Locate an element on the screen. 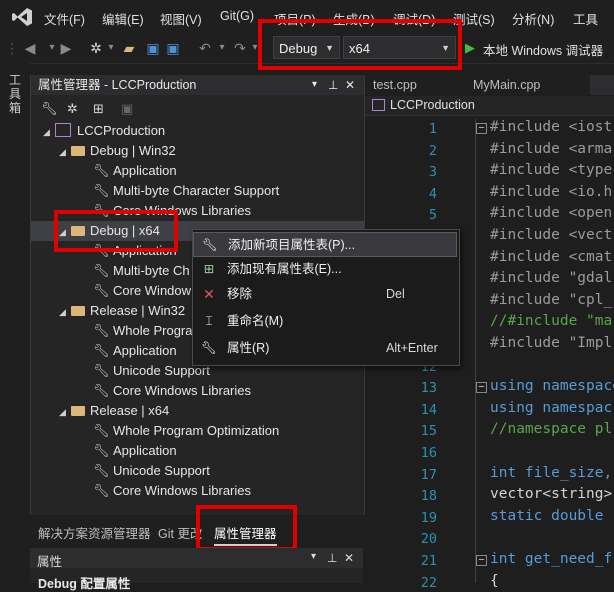 This screenshot has height=592, width=614. add-new-sheet-icon: ✲ is located at coordinates (72, 109).